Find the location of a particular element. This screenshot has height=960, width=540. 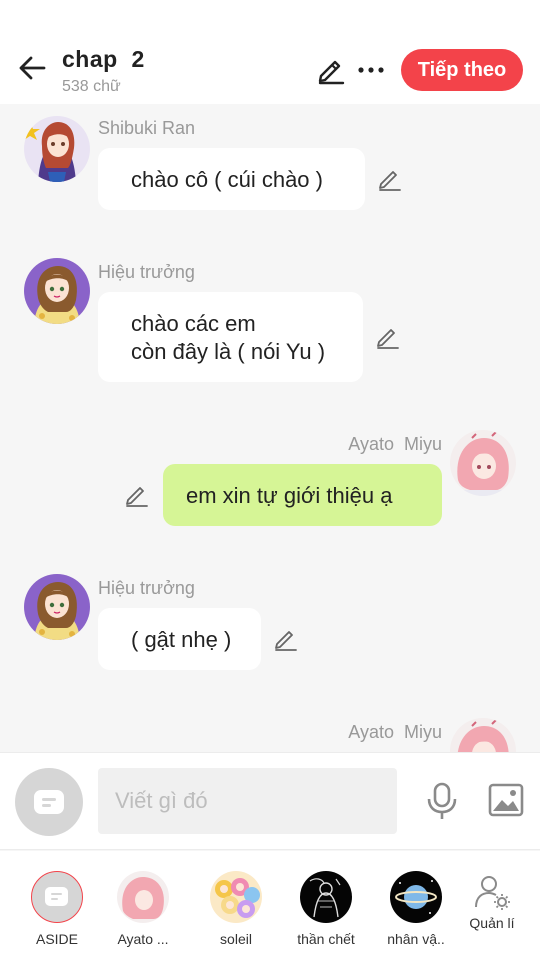

soleil-avatar is located at coordinates (236, 897).